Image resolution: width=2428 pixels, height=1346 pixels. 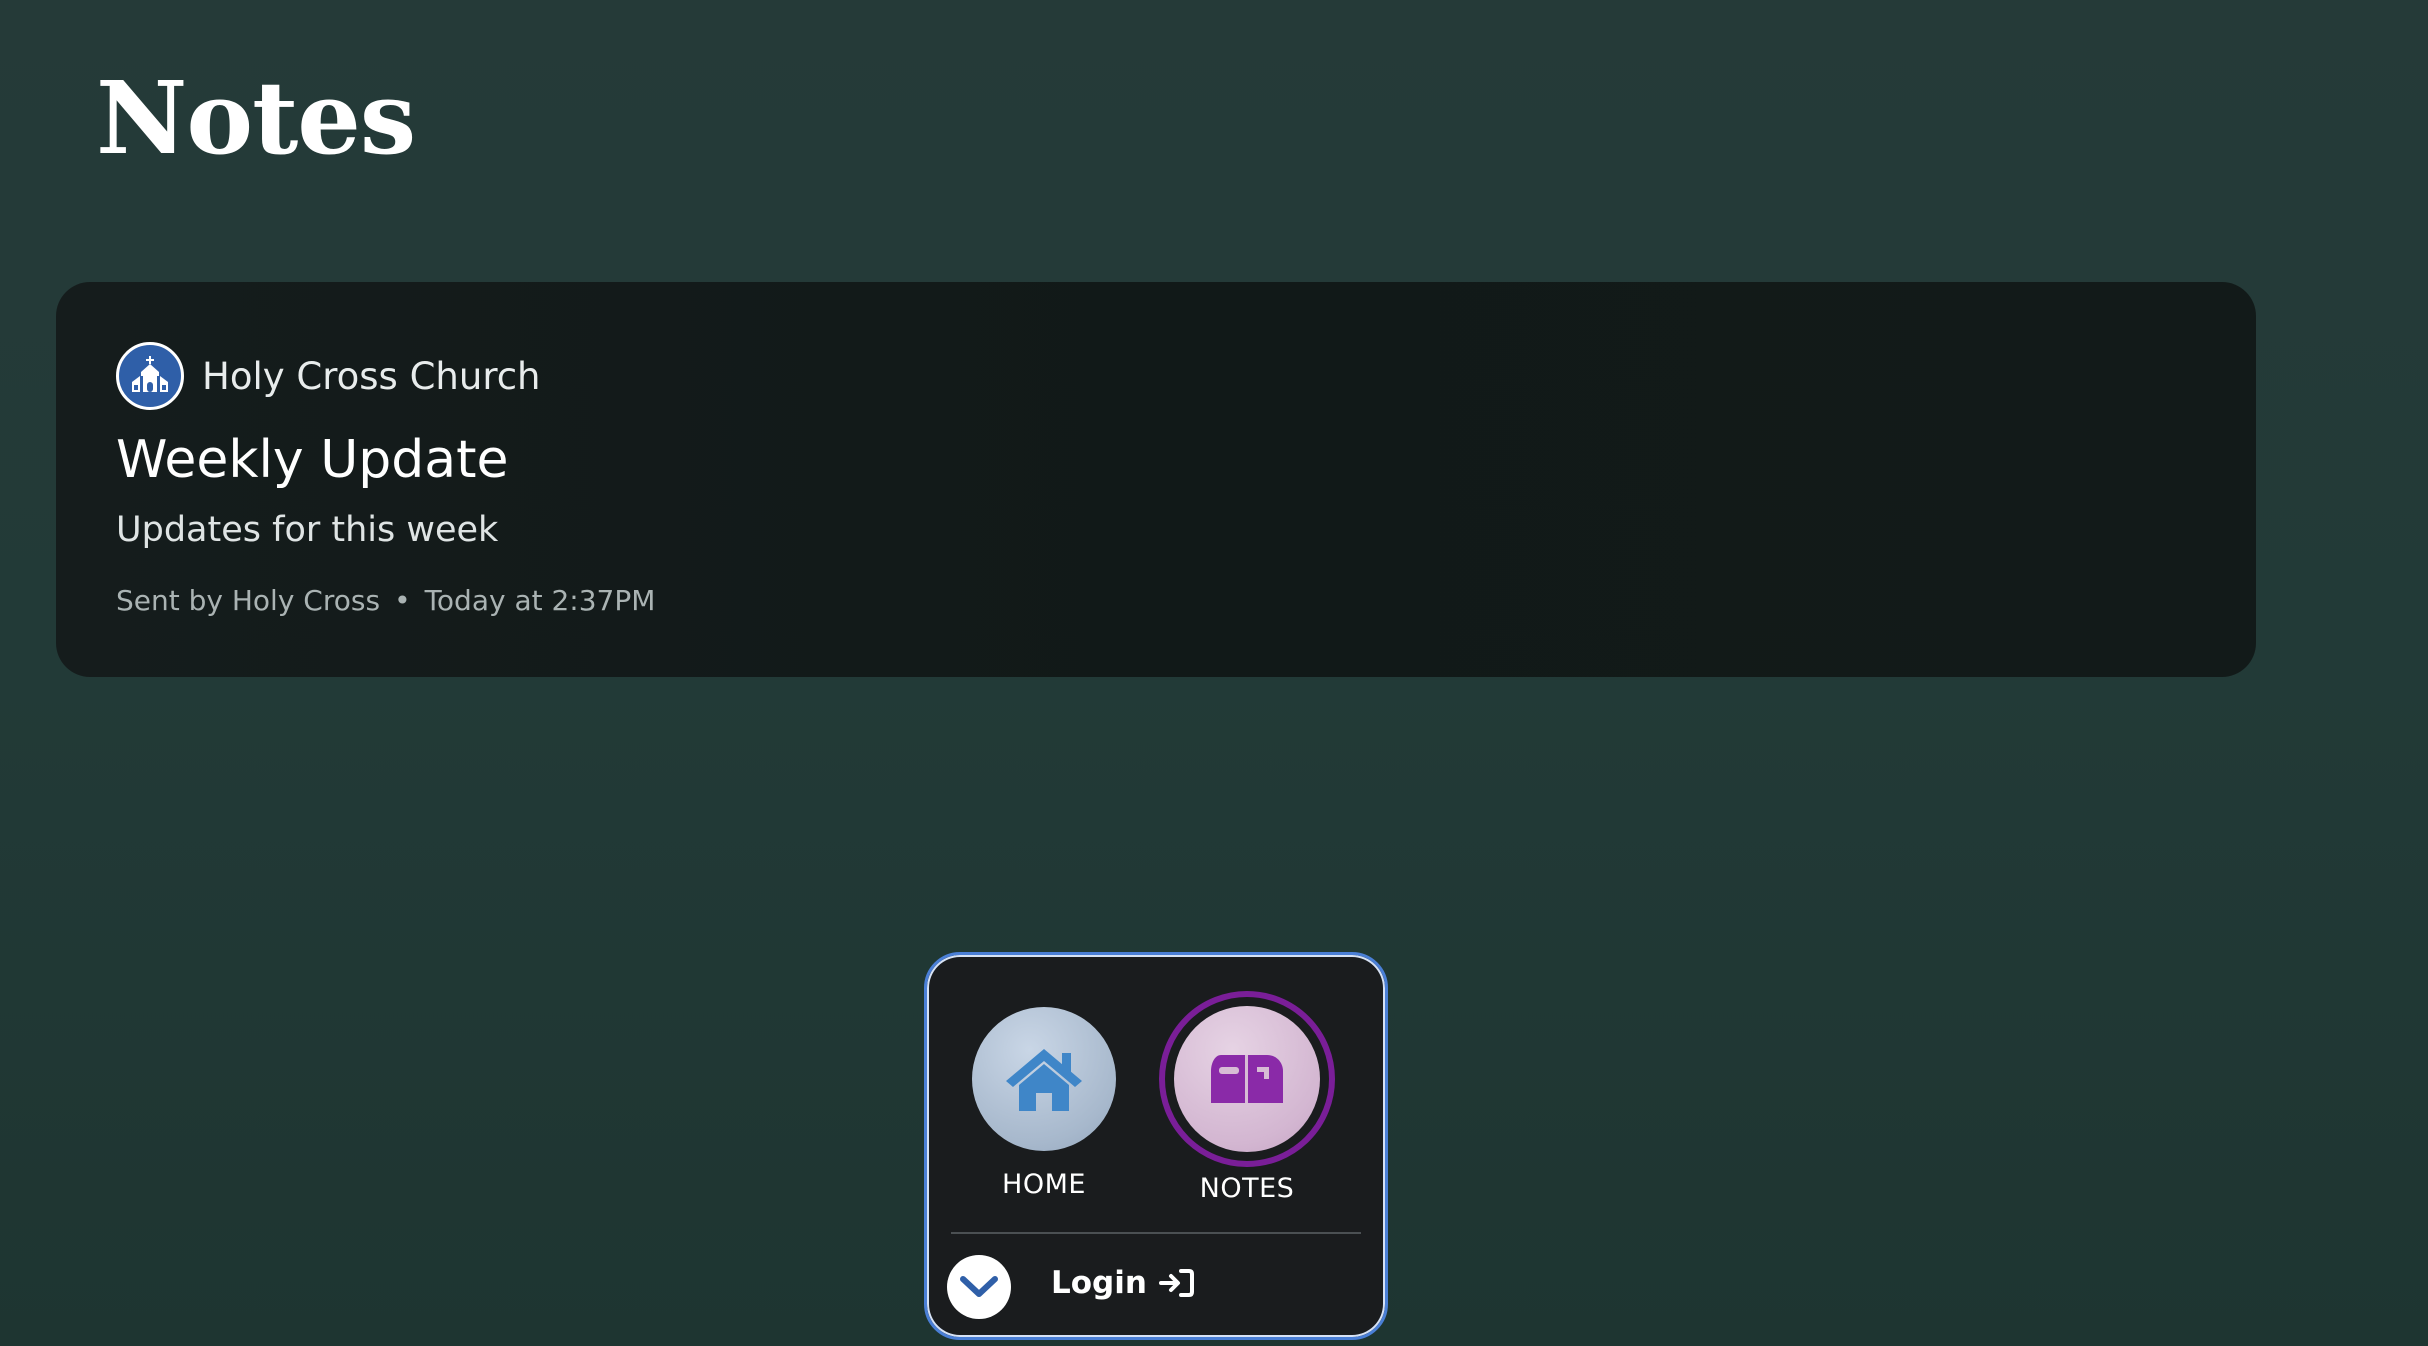 What do you see at coordinates (1247, 1188) in the screenshot?
I see `nav-notes-label: NOTES` at bounding box center [1247, 1188].